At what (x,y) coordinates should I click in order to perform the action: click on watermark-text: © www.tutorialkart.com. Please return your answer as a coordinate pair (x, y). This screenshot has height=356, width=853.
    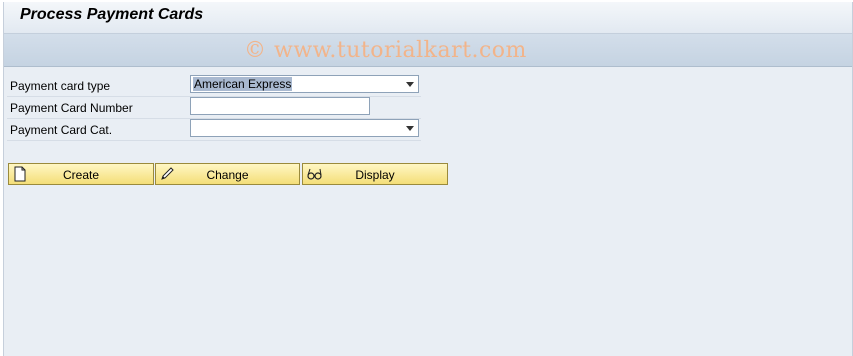
    Looking at the image, I should click on (385, 50).